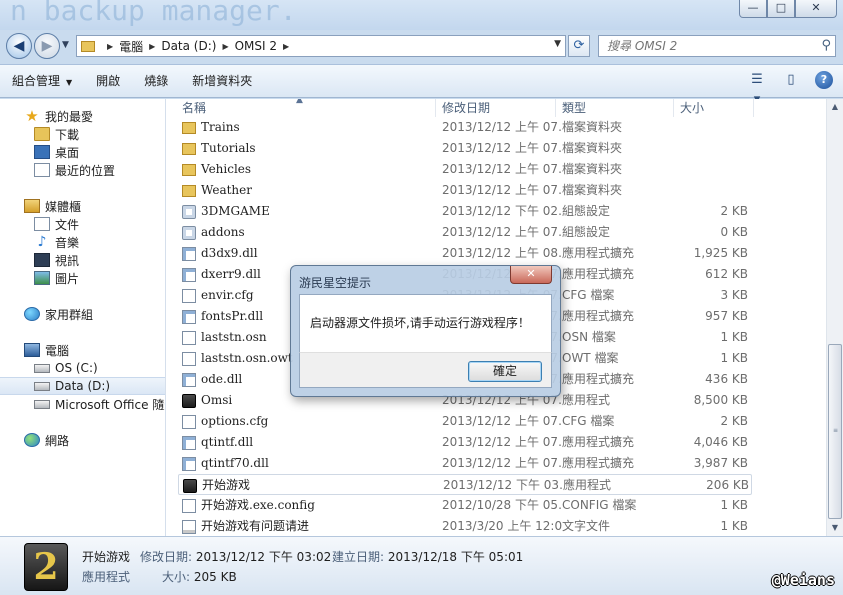  What do you see at coordinates (82, 152) in the screenshot?
I see `nav-desktop: 桌面` at bounding box center [82, 152].